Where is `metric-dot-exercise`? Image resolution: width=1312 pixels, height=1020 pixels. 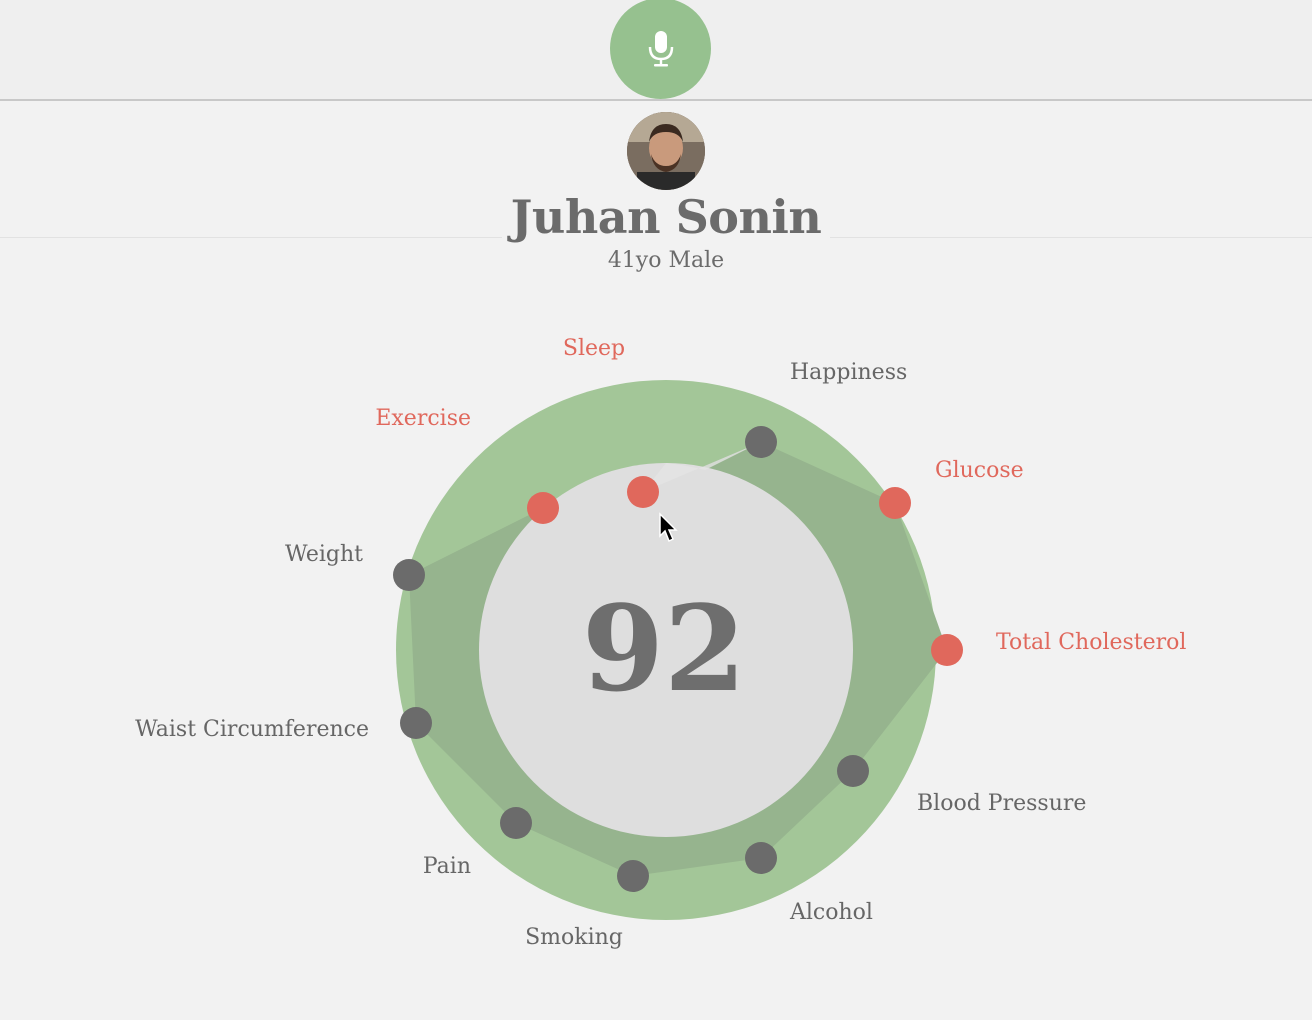 metric-dot-exercise is located at coordinates (543, 508).